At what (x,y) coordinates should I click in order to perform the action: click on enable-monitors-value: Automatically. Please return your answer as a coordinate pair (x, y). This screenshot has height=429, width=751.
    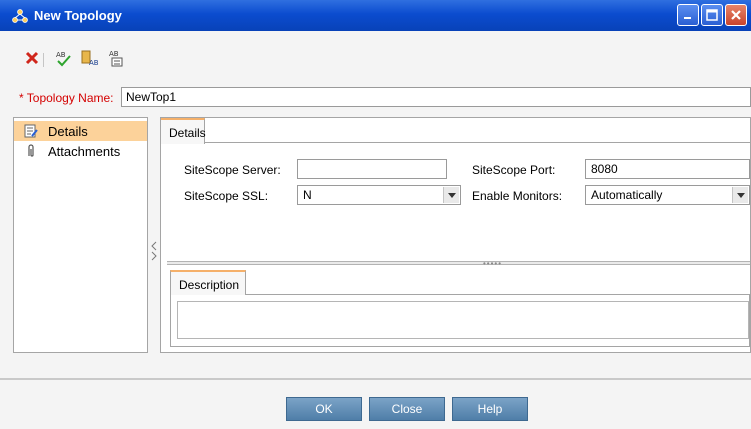
    Looking at the image, I should click on (627, 195).